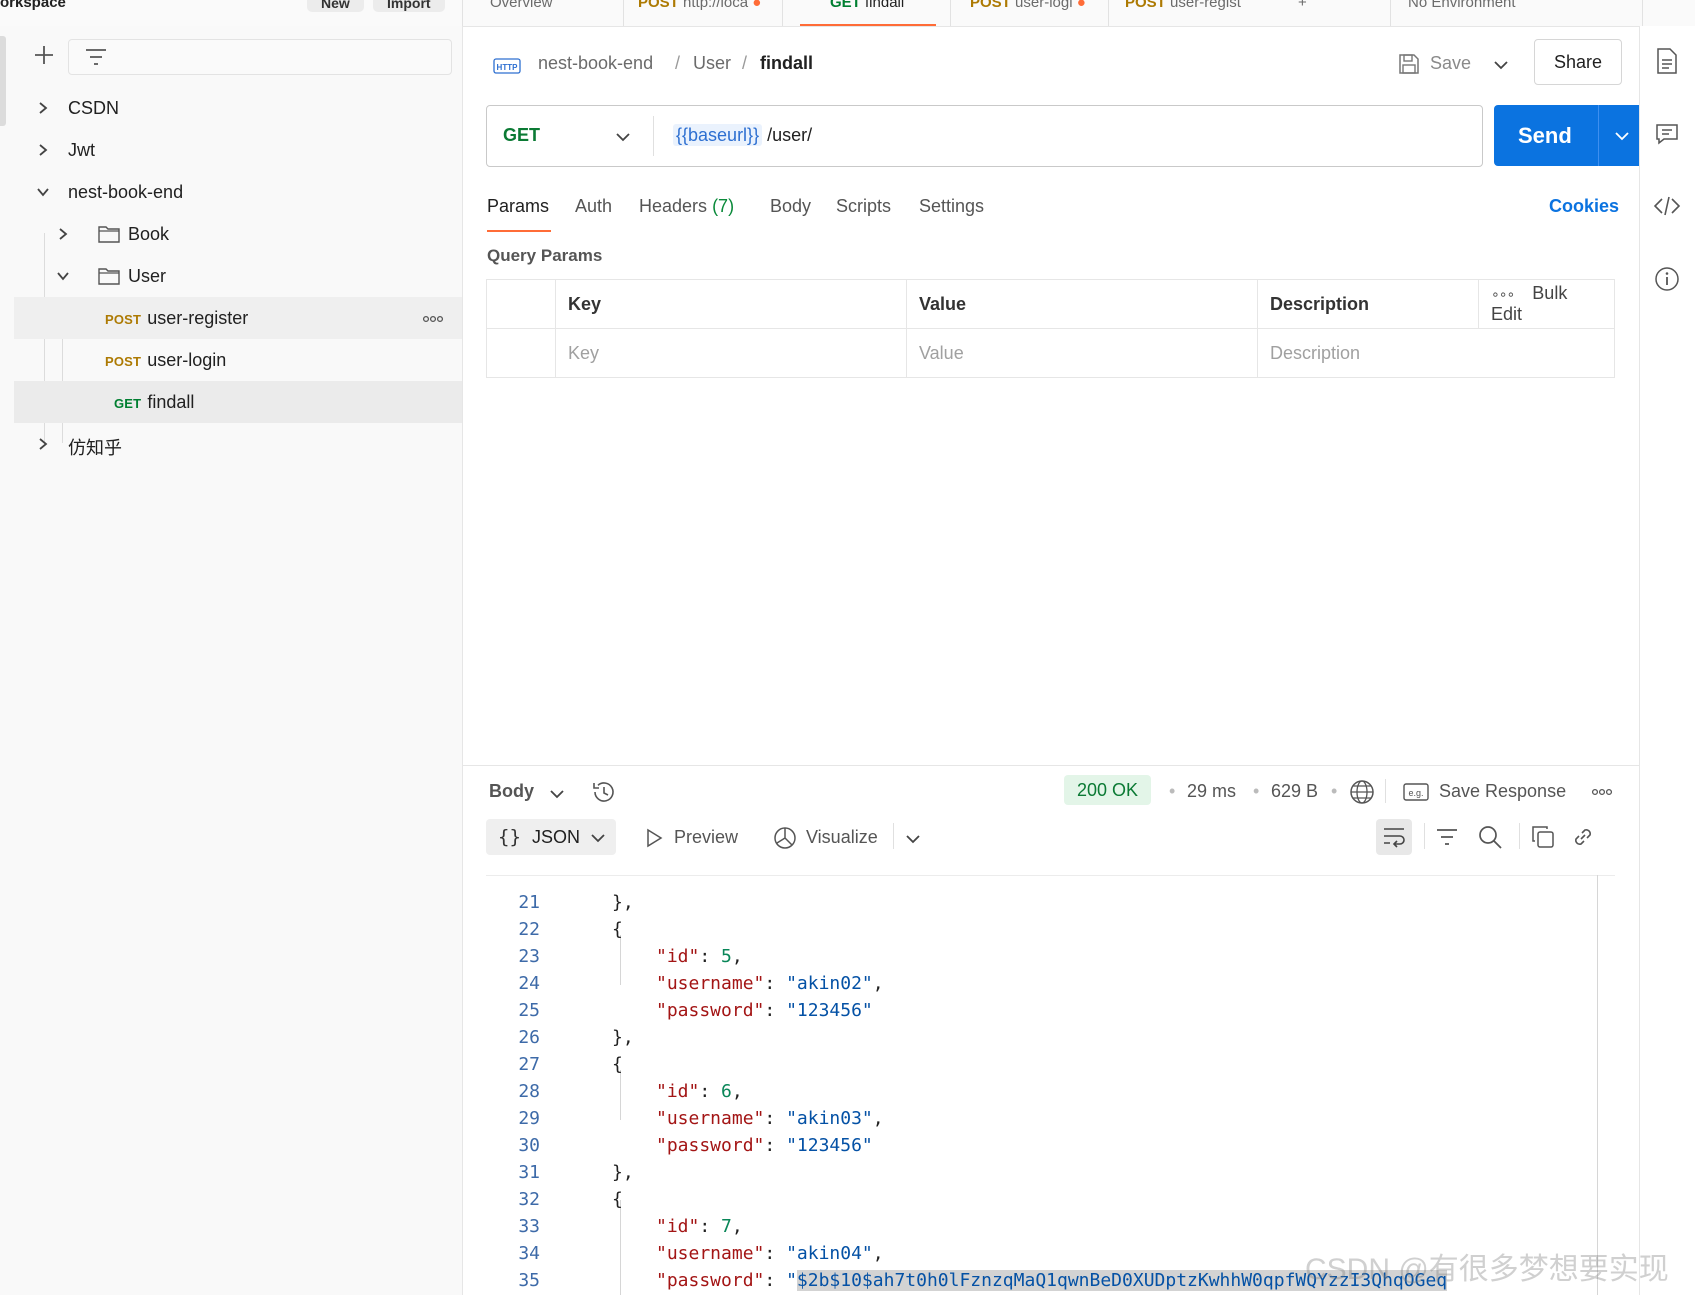 This screenshot has height=1296, width=1695. Describe the element at coordinates (1409, 64) in the screenshot. I see `save-icon` at that location.